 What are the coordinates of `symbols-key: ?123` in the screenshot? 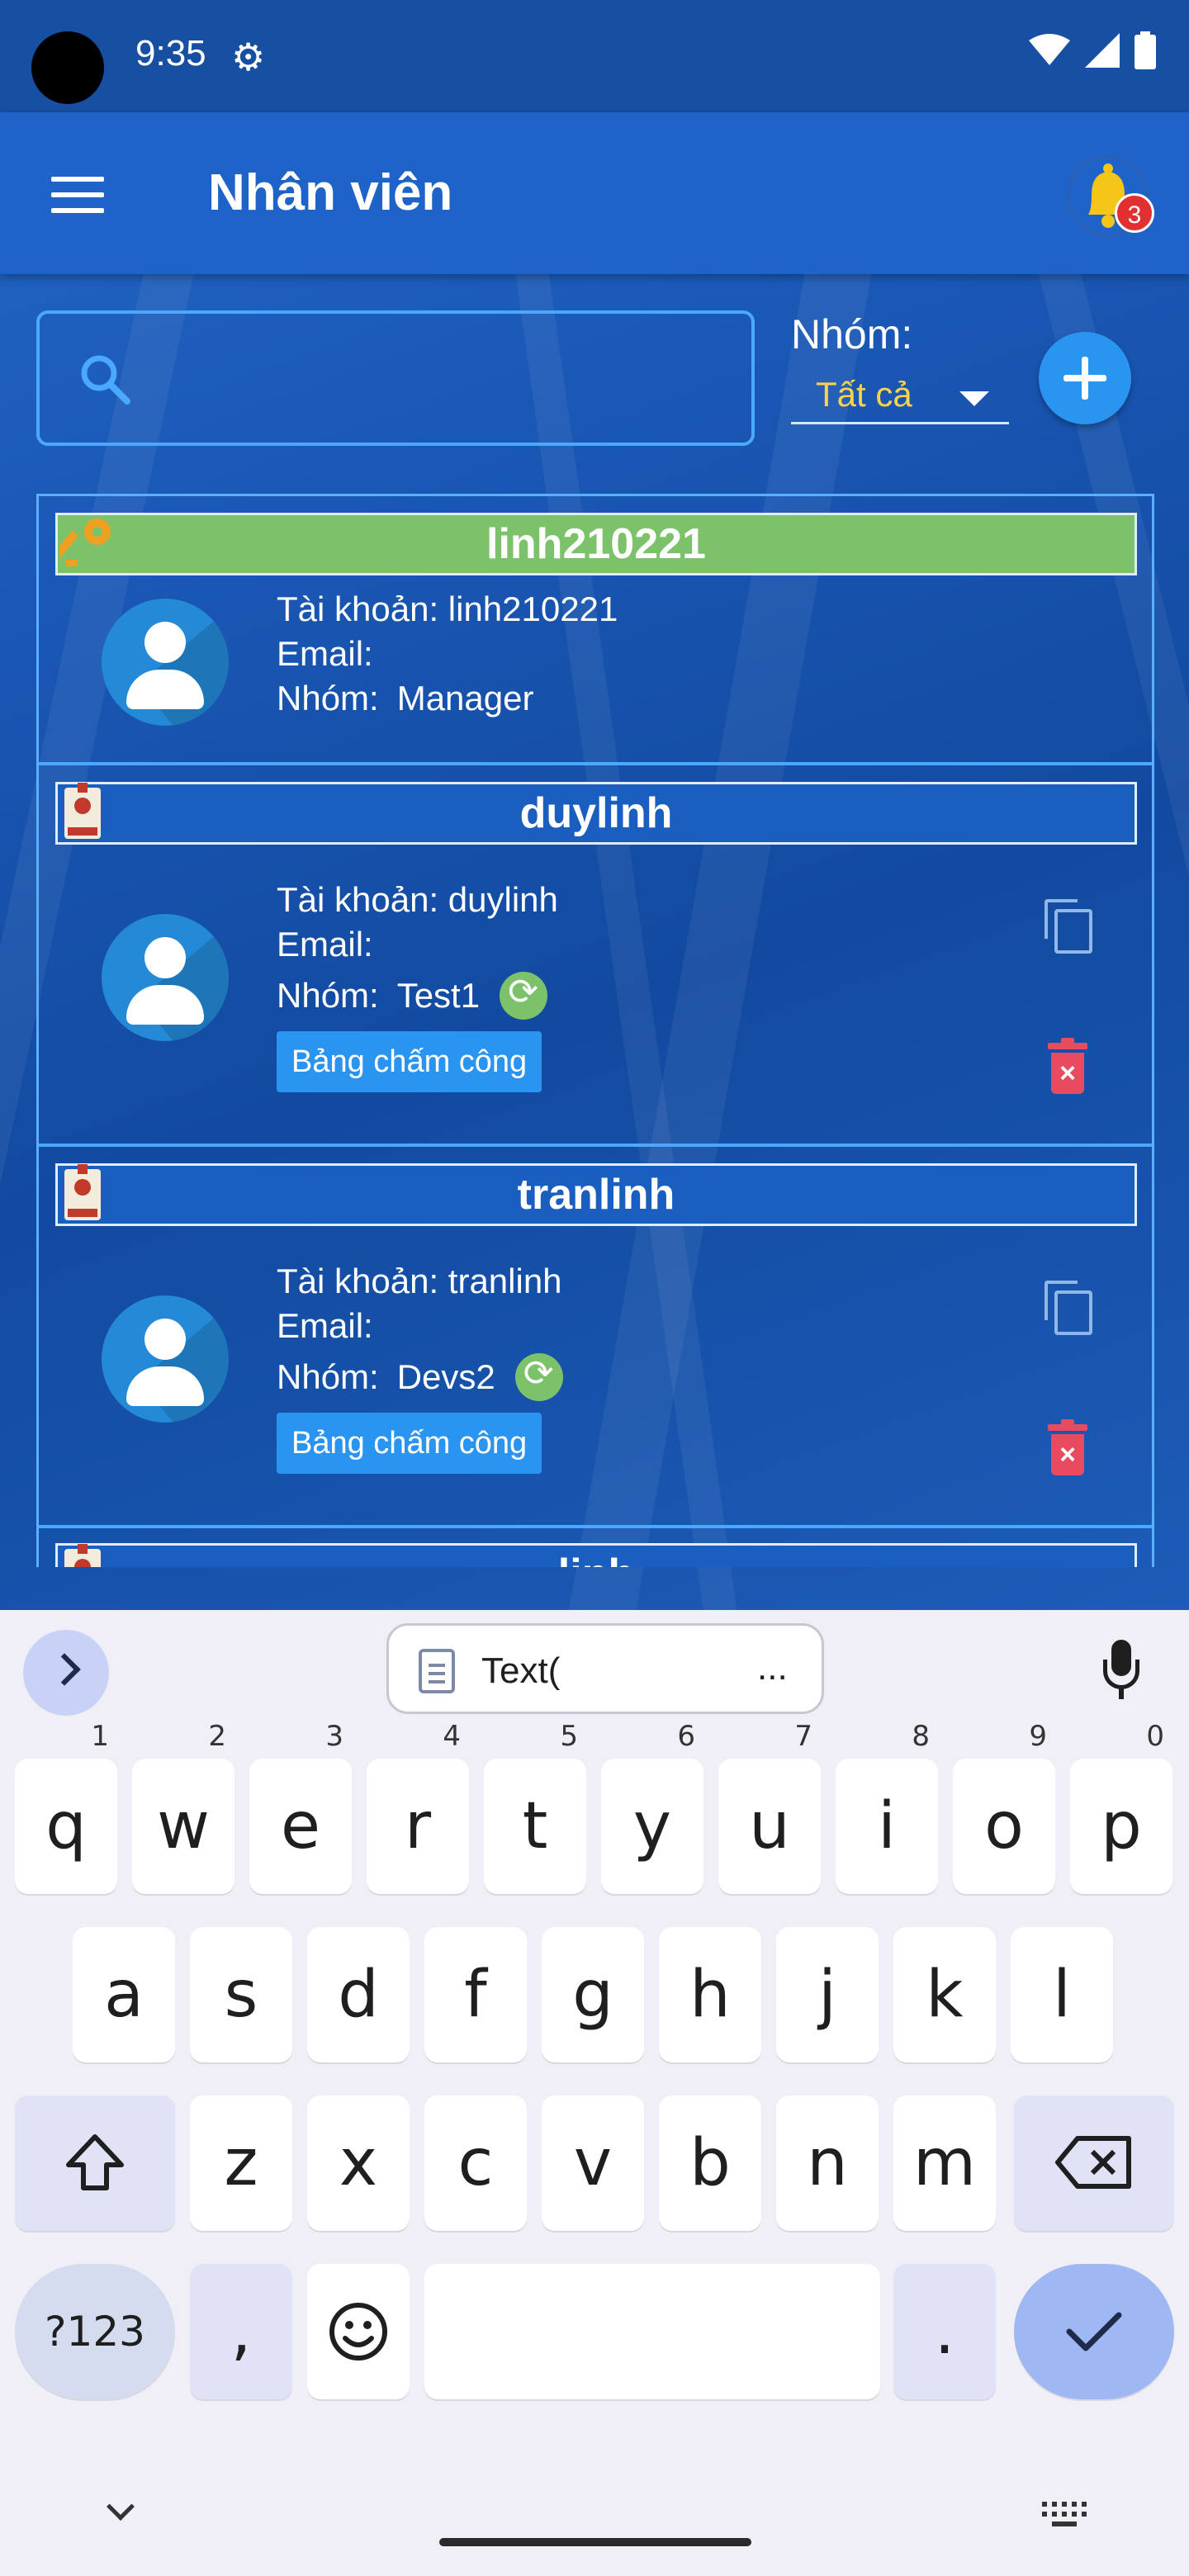 It's located at (95, 2331).